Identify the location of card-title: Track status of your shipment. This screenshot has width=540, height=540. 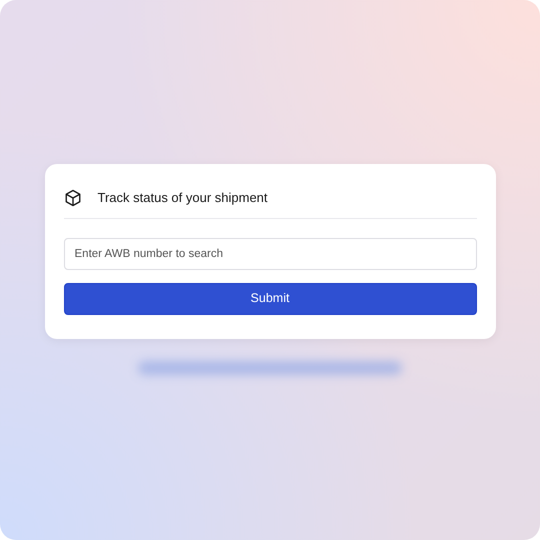
(183, 198).